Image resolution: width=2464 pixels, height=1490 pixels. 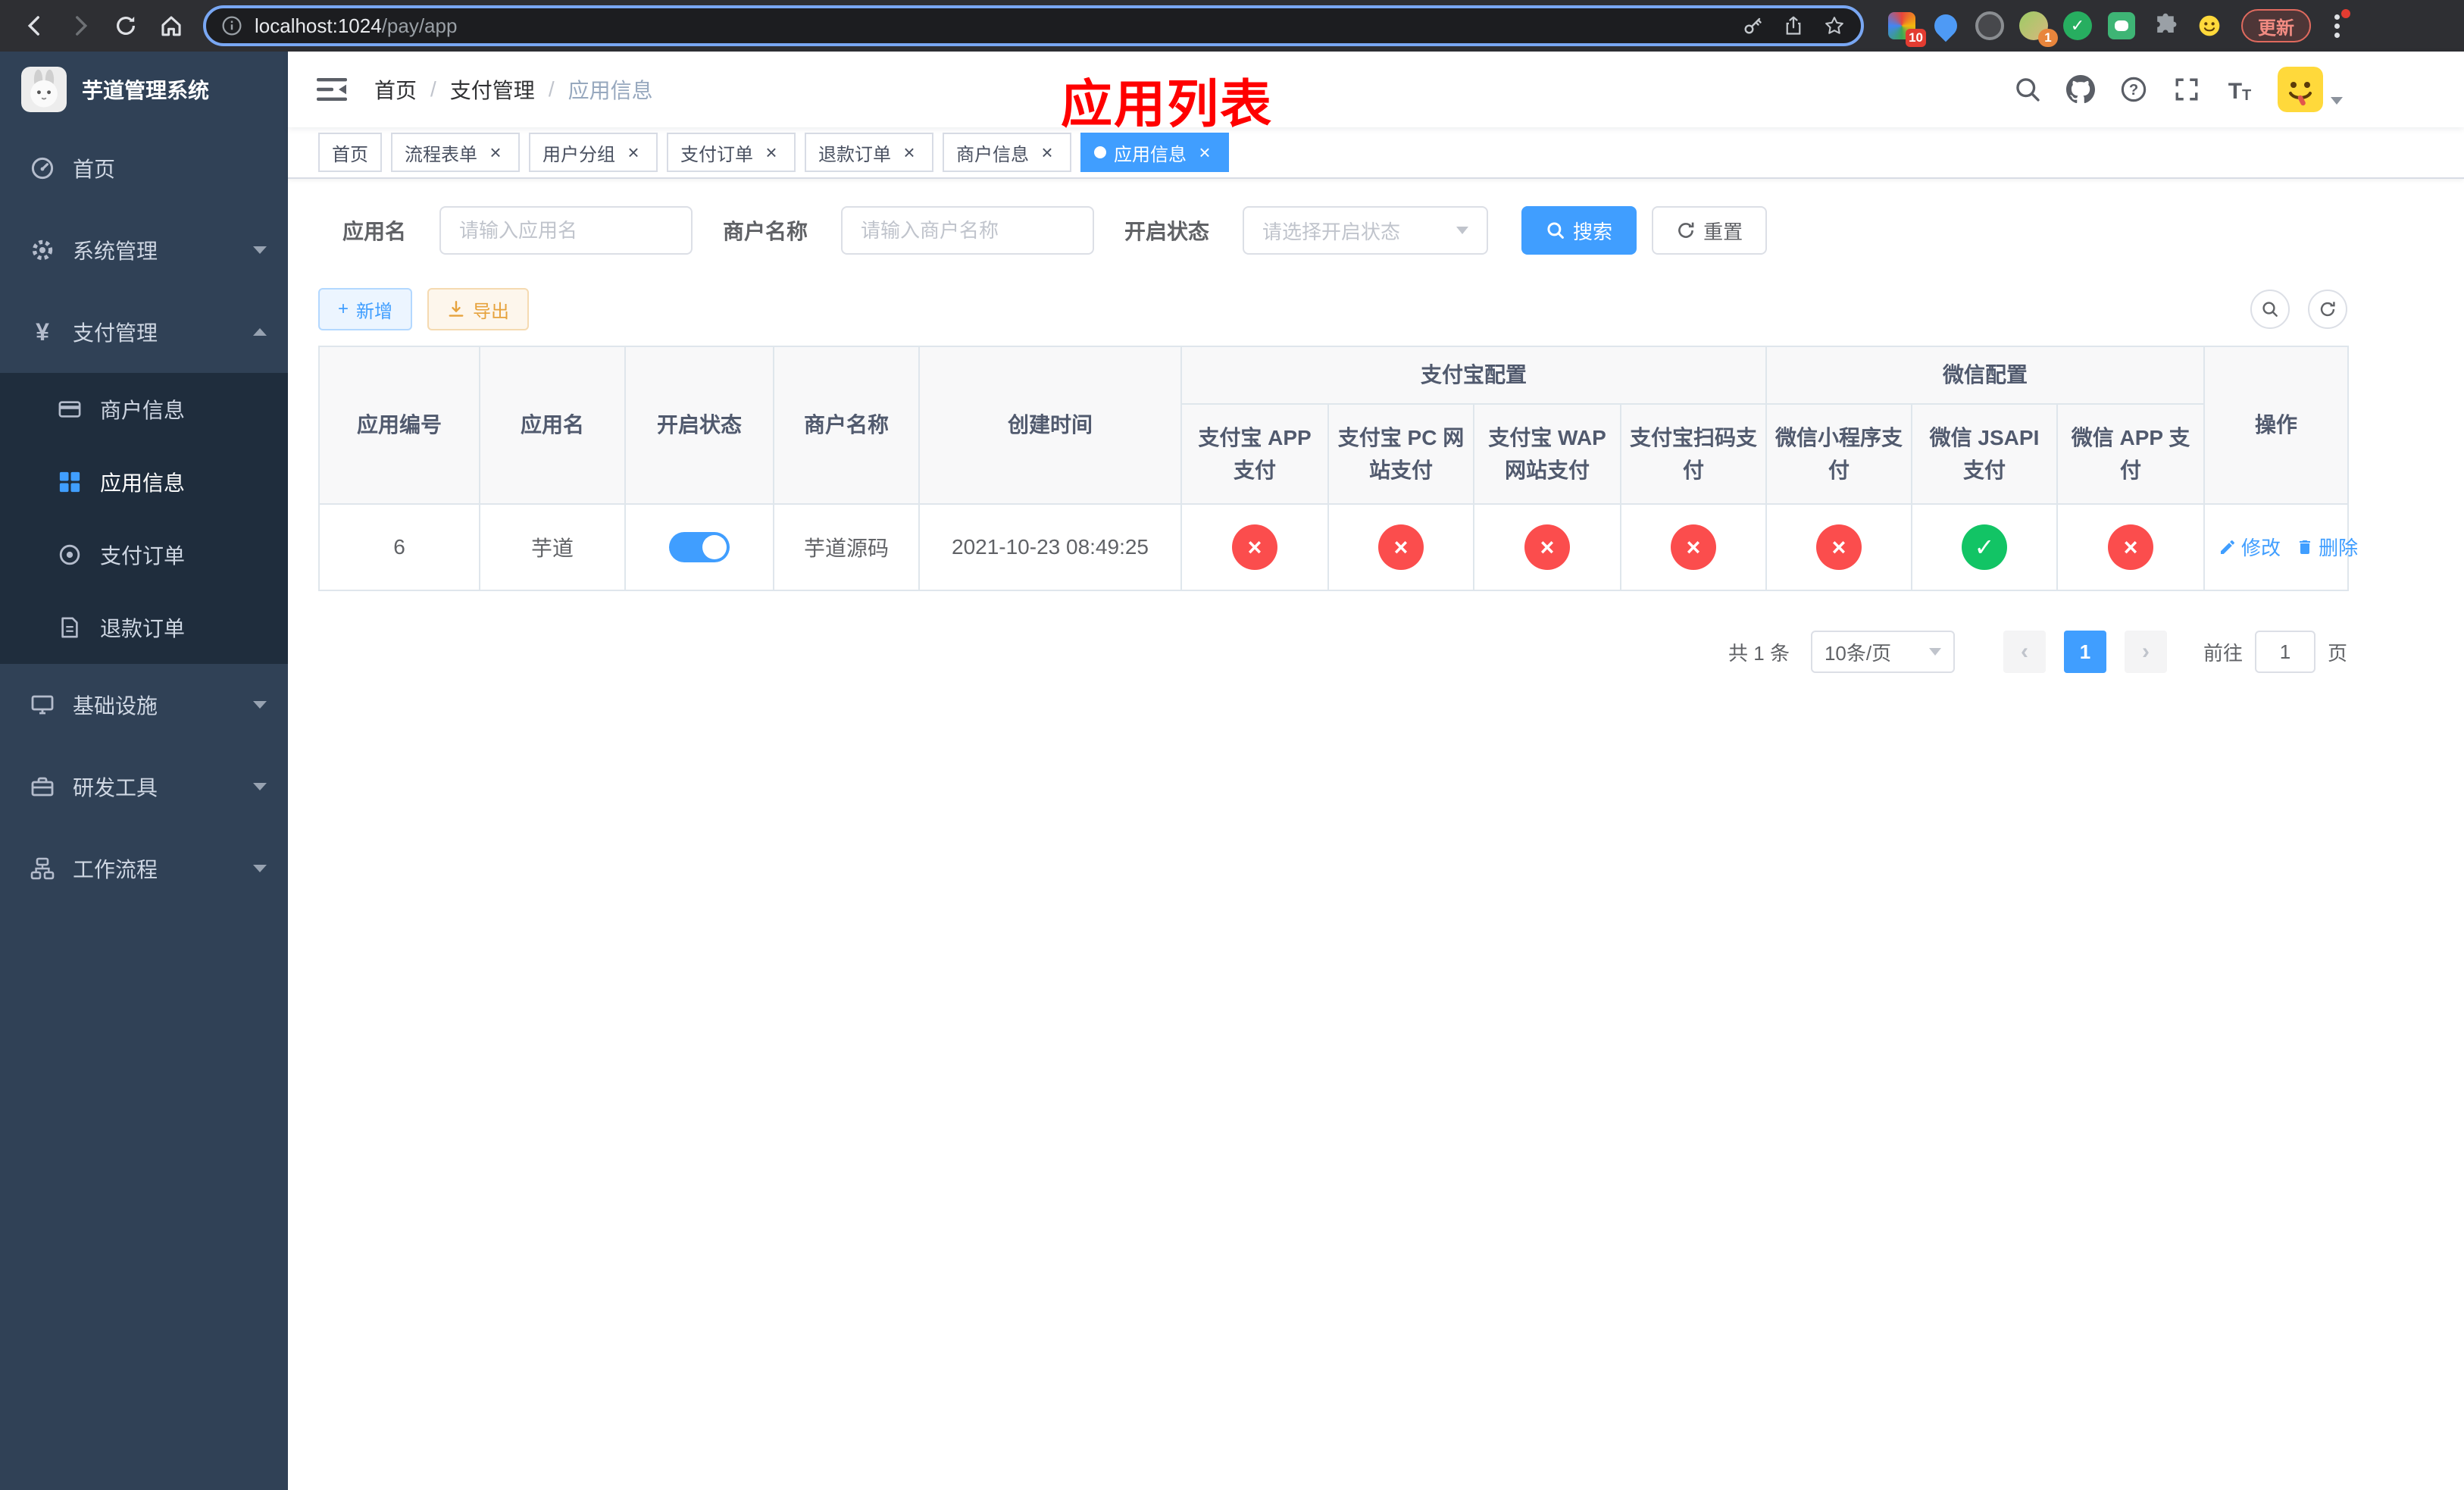 What do you see at coordinates (2121, 26) in the screenshot?
I see `extension-icon-green-chat` at bounding box center [2121, 26].